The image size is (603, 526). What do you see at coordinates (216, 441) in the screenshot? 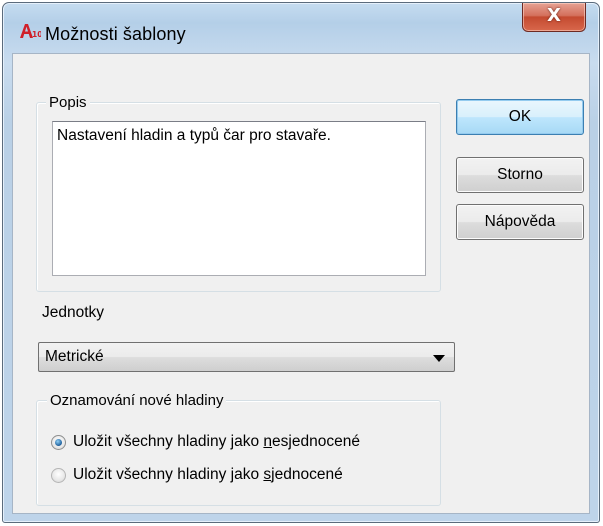
I see `radio-label-unreconciled: Uložit všechny hladiny jako nesjednocené` at bounding box center [216, 441].